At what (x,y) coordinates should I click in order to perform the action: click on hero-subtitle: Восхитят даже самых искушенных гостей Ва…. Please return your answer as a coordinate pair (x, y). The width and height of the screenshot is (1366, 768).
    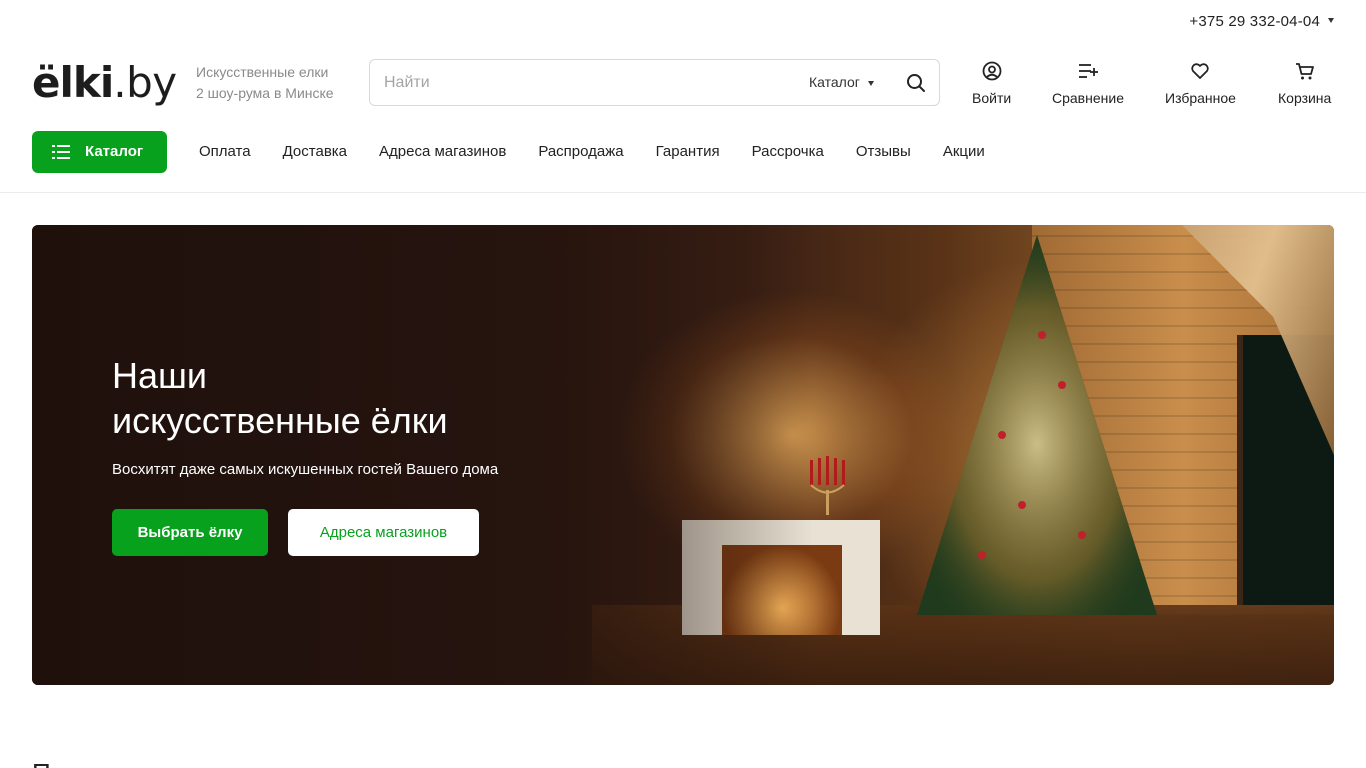
    Looking at the image, I should click on (305, 469).